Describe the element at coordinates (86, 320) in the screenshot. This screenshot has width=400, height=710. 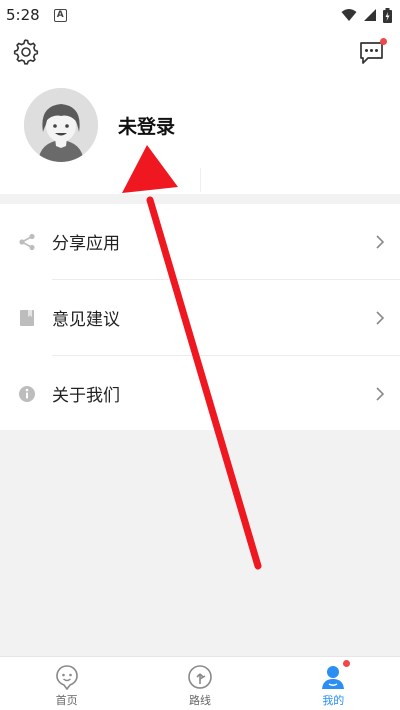
I see `menu-item-label: 意见建议` at that location.